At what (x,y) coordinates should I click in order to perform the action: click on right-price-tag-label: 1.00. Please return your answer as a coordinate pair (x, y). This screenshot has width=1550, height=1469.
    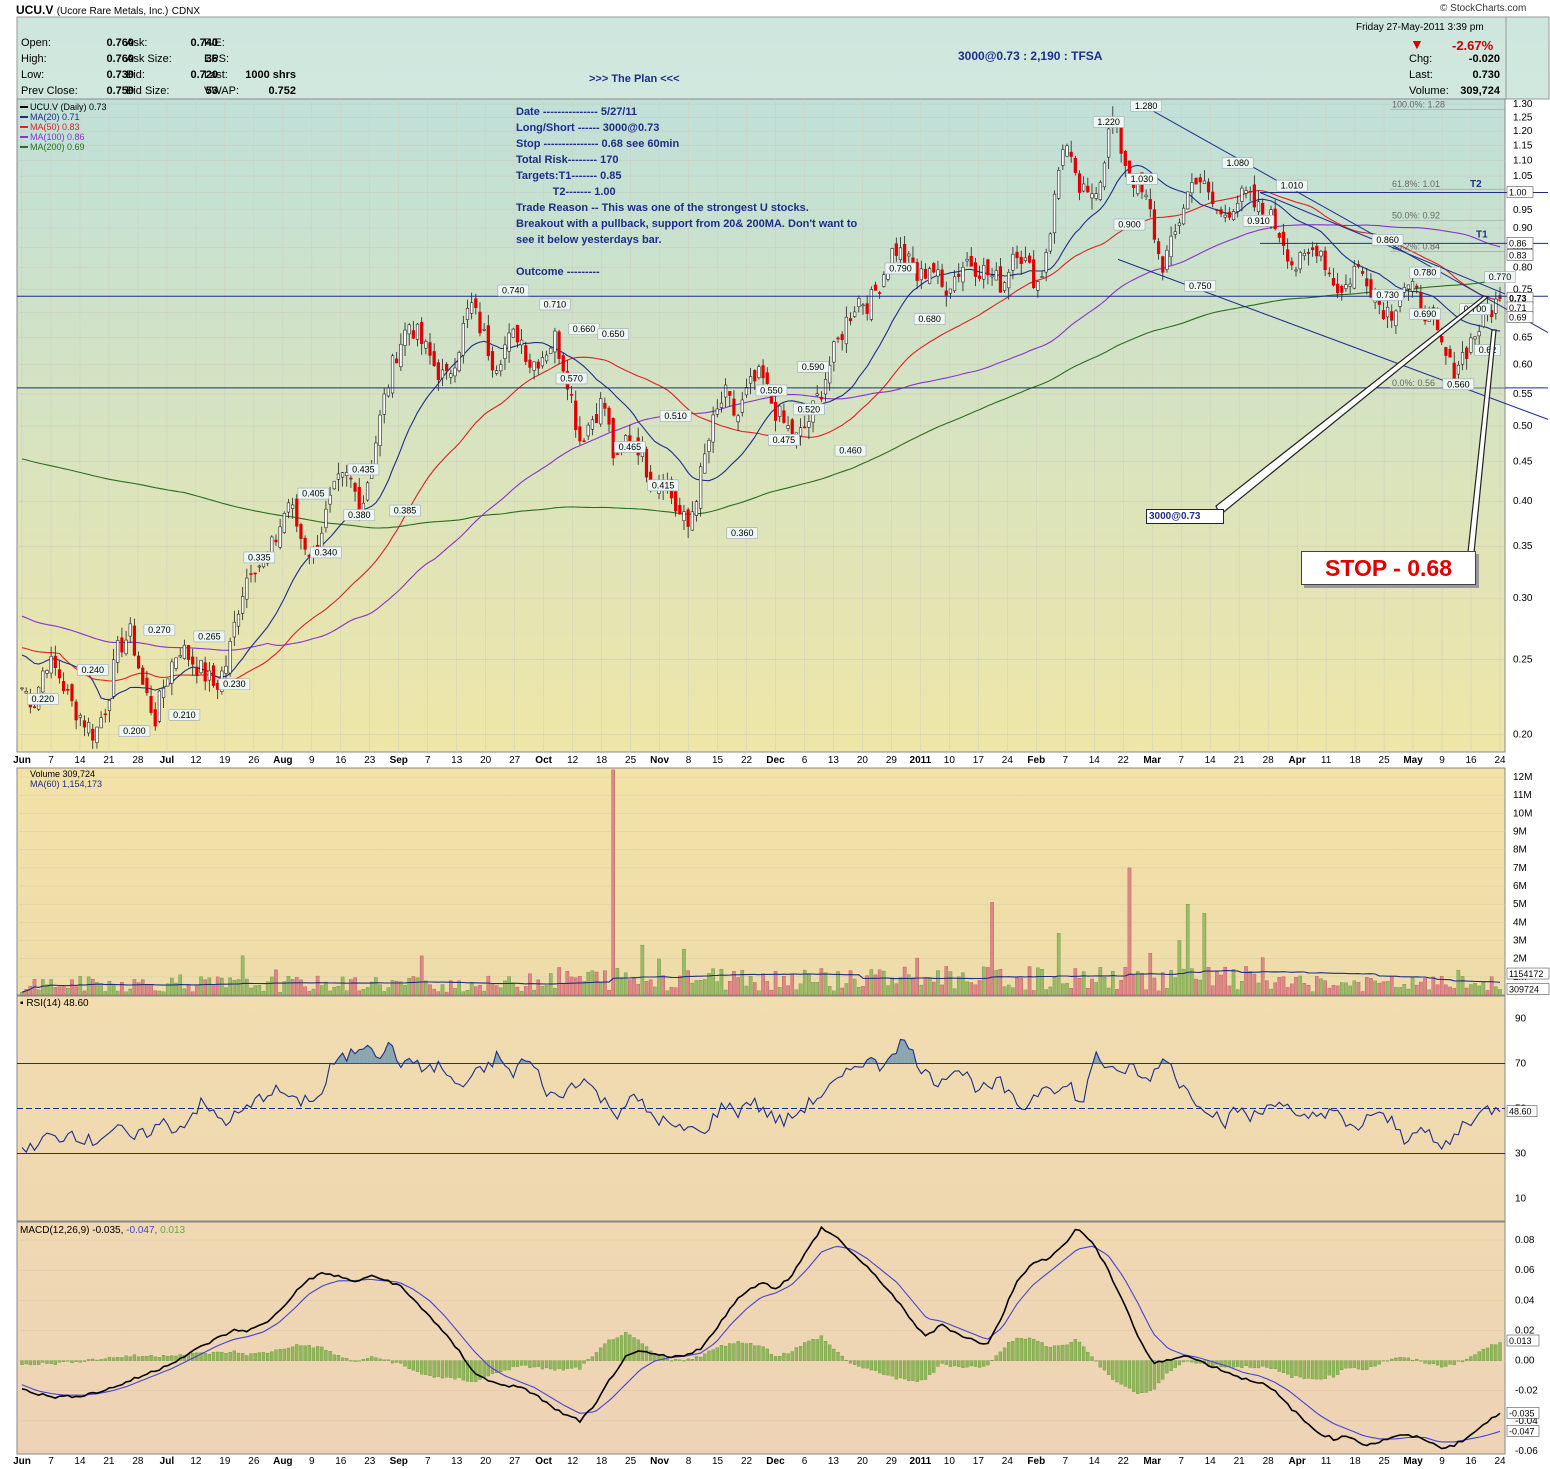
    Looking at the image, I should click on (1518, 193).